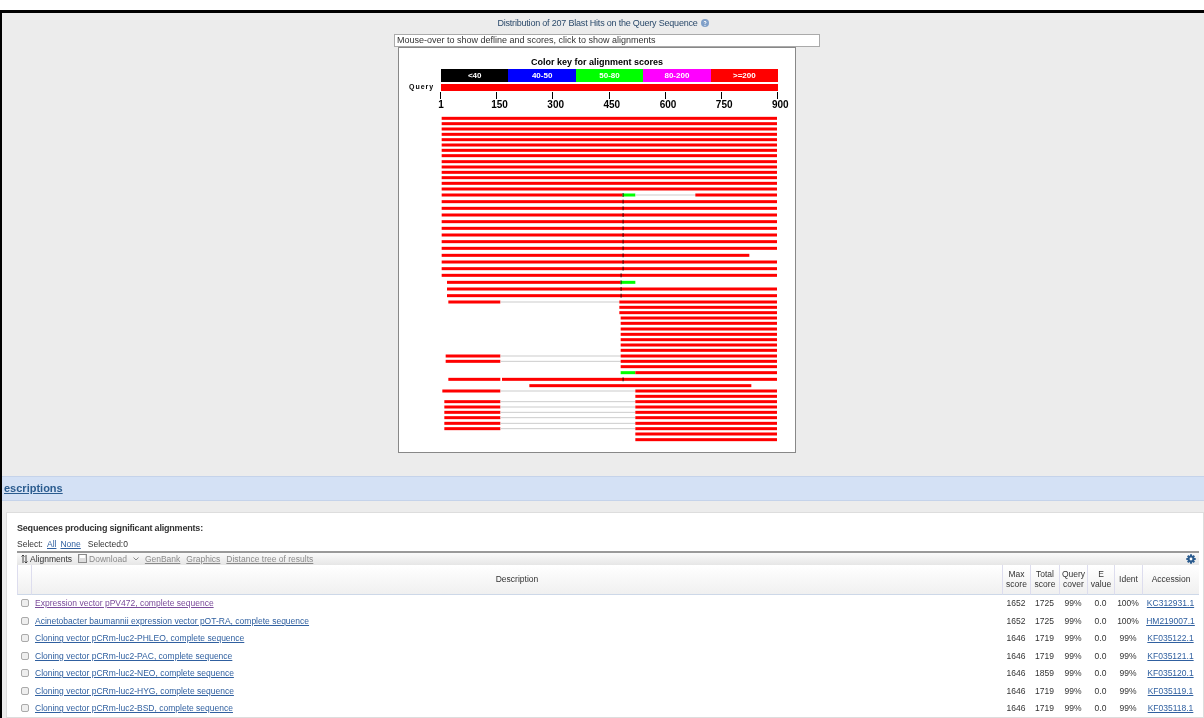 This screenshot has width=1204, height=718. Describe the element at coordinates (1016, 579) in the screenshot. I see `column-header: Max score` at that location.